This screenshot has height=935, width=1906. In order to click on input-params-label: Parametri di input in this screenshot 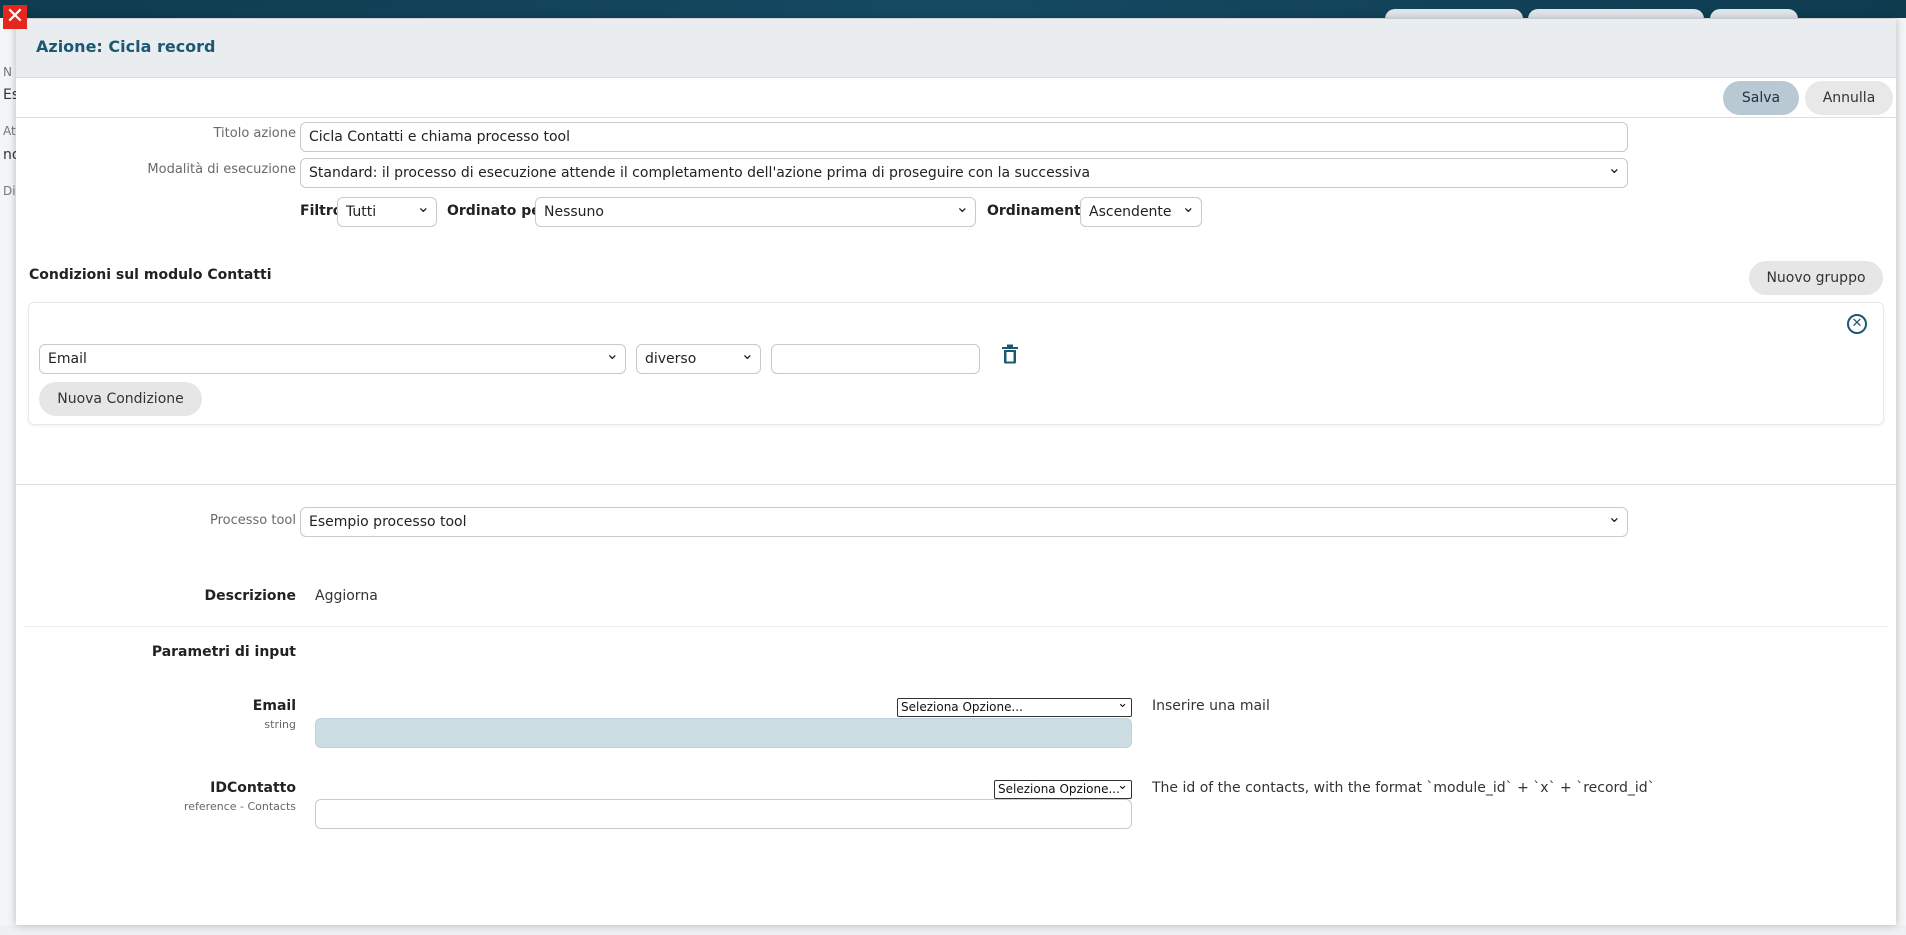, I will do `click(223, 652)`.